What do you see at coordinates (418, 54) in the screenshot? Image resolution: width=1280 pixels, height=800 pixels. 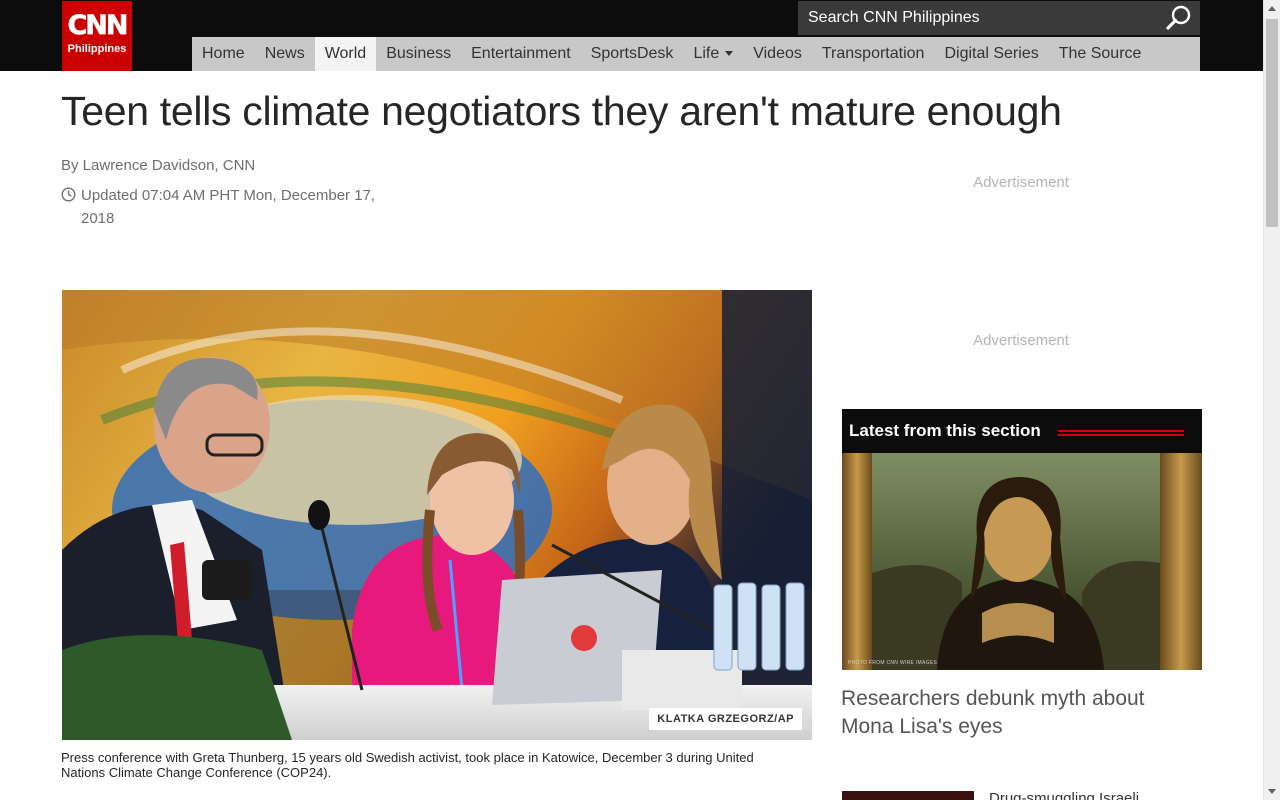 I see `nav-business: Business` at bounding box center [418, 54].